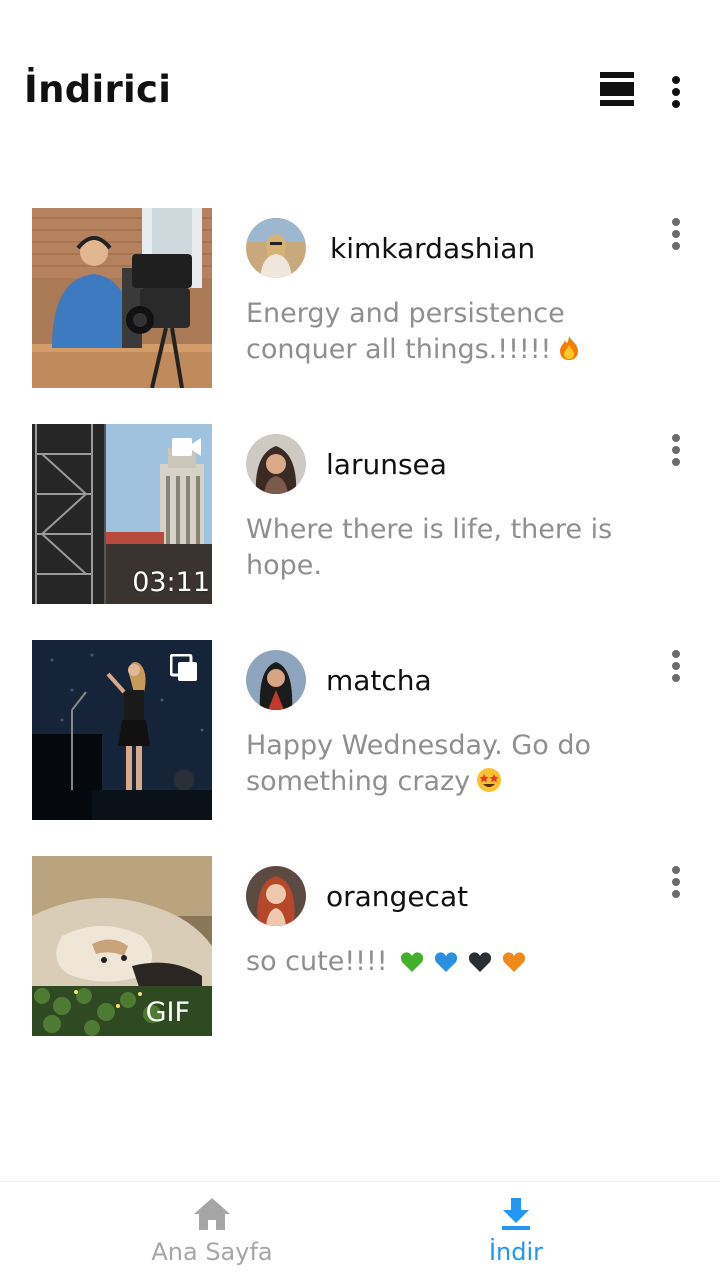 The image size is (720, 1280). I want to click on view-list-icon, so click(618, 91).